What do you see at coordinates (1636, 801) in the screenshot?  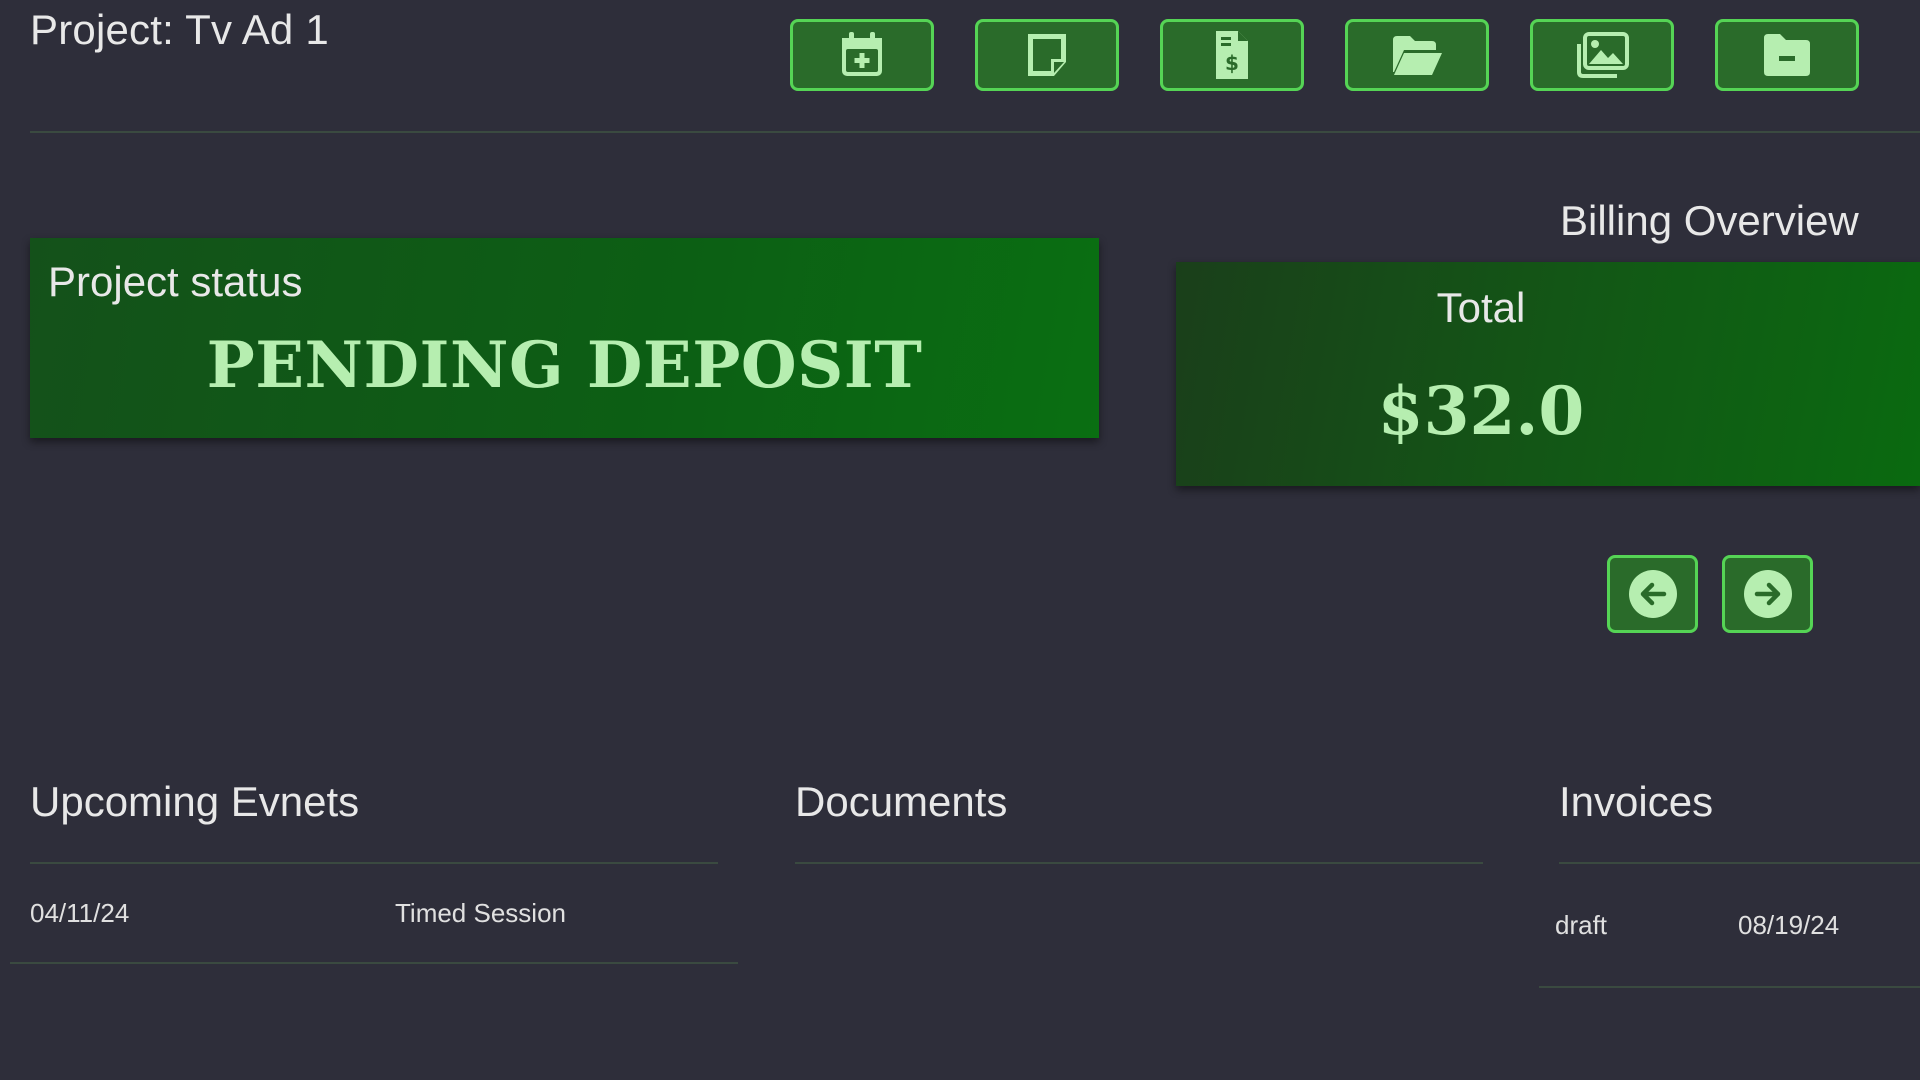 I see `invoices-title: Invoices` at bounding box center [1636, 801].